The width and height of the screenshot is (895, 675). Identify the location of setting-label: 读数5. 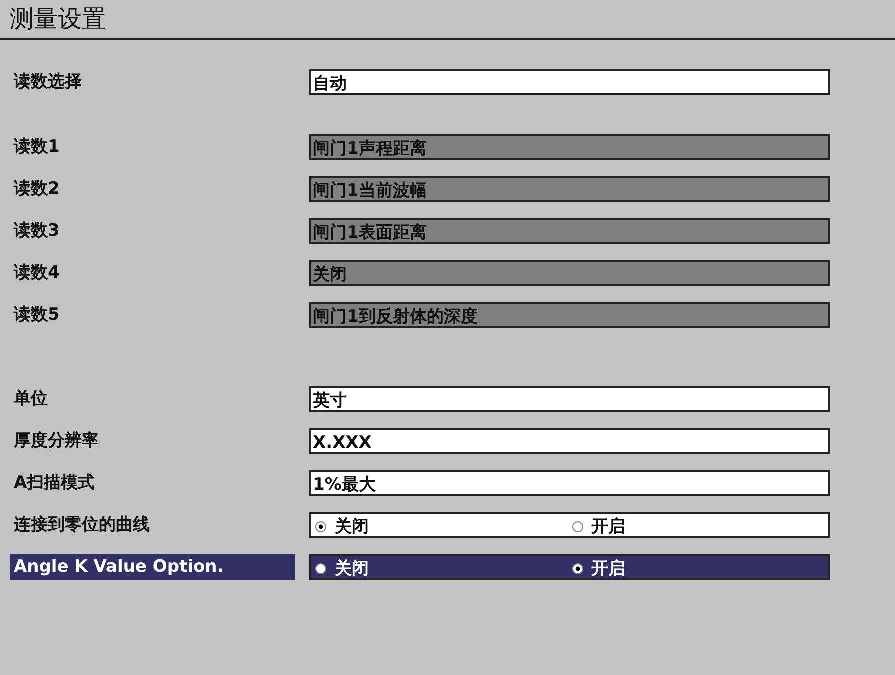
(36, 315).